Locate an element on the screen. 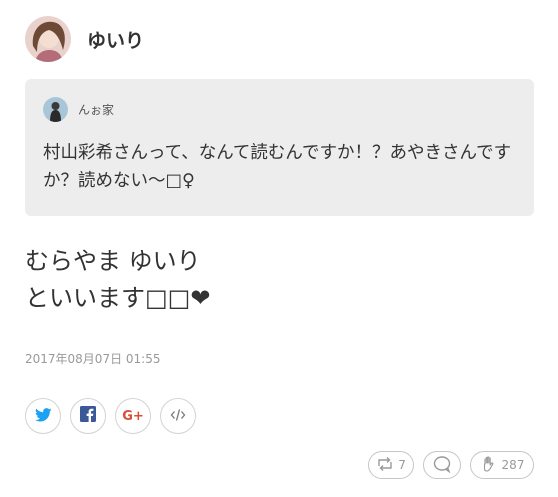 Image resolution: width=558 pixels, height=497 pixels. quoted-author: んぉ家 is located at coordinates (78, 109).